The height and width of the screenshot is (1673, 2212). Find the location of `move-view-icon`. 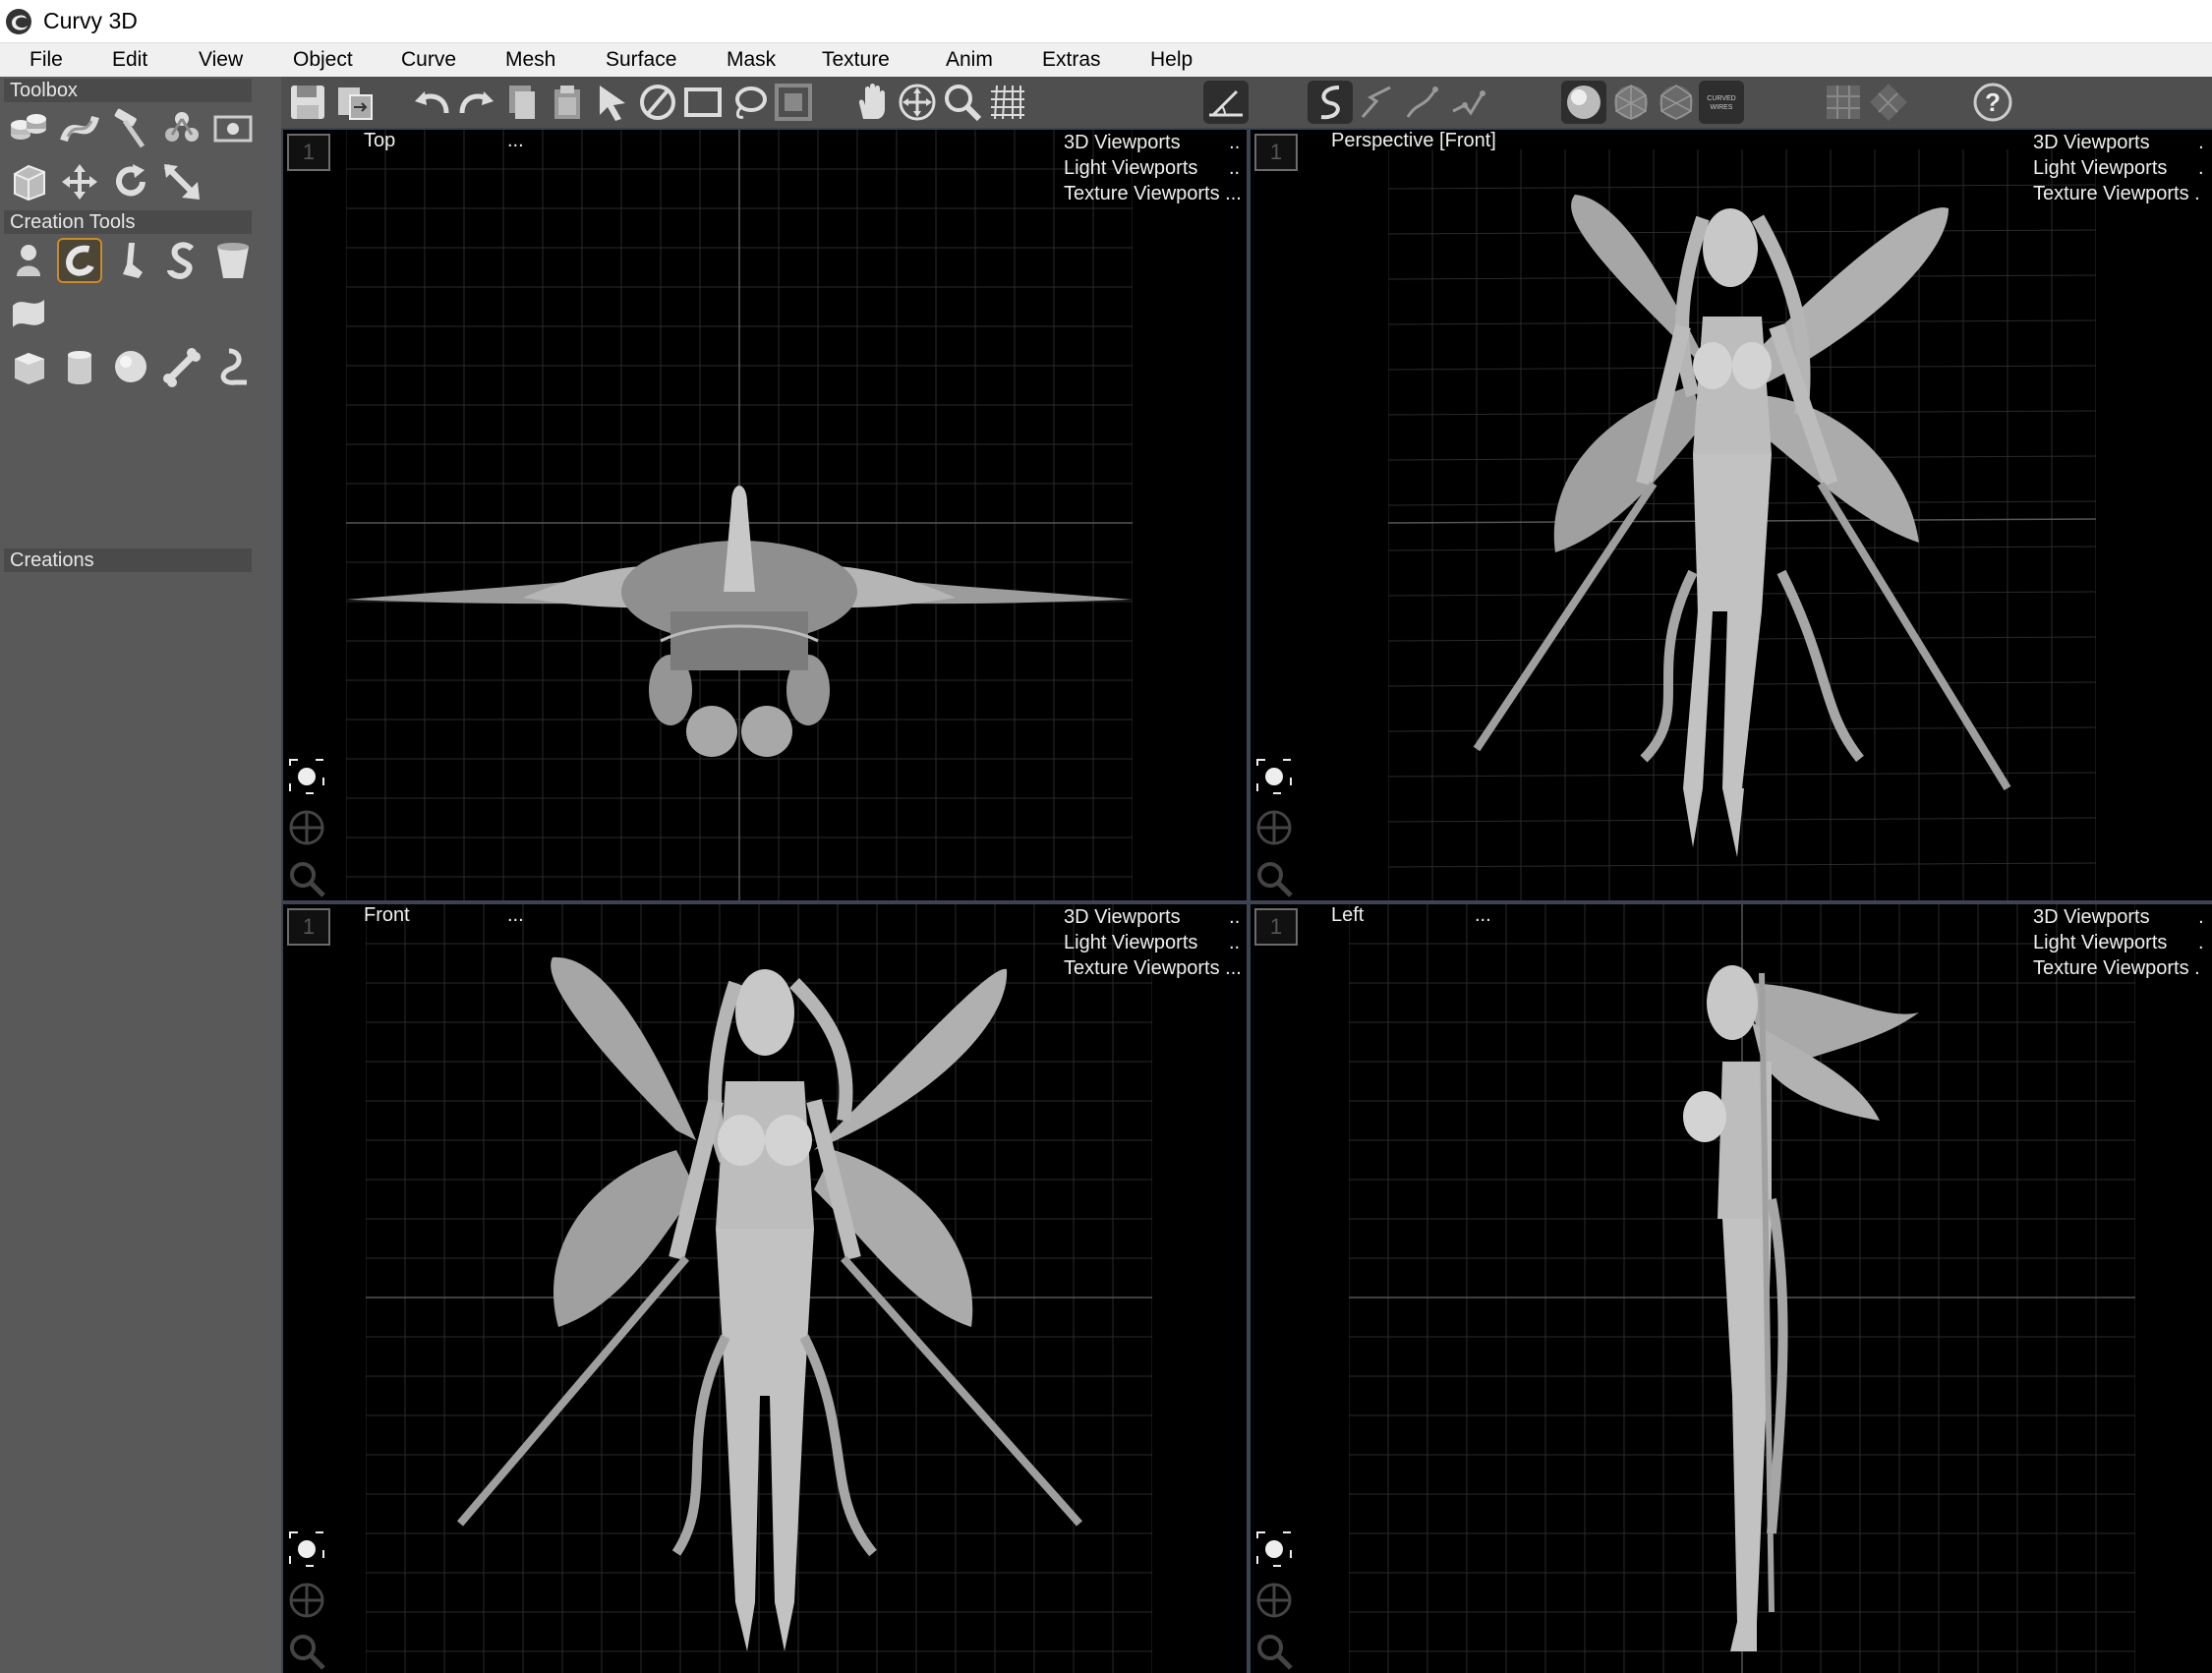

move-view-icon is located at coordinates (918, 102).